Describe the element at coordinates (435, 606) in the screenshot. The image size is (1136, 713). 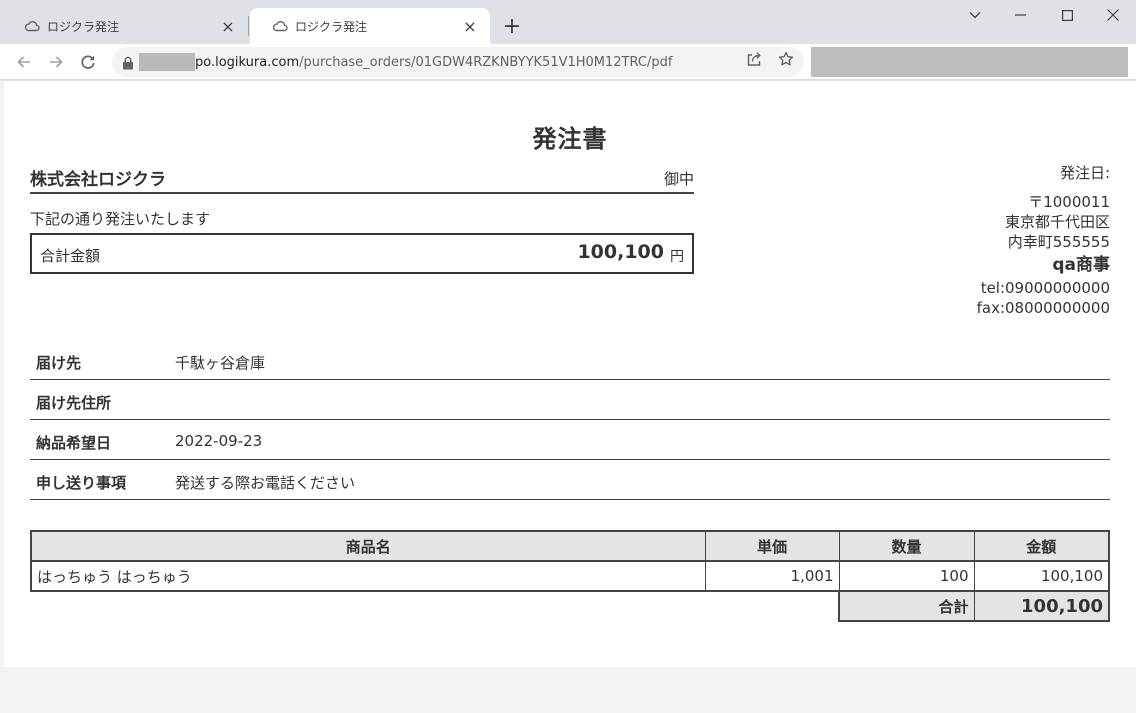
I see `sum-row-spacer` at that location.